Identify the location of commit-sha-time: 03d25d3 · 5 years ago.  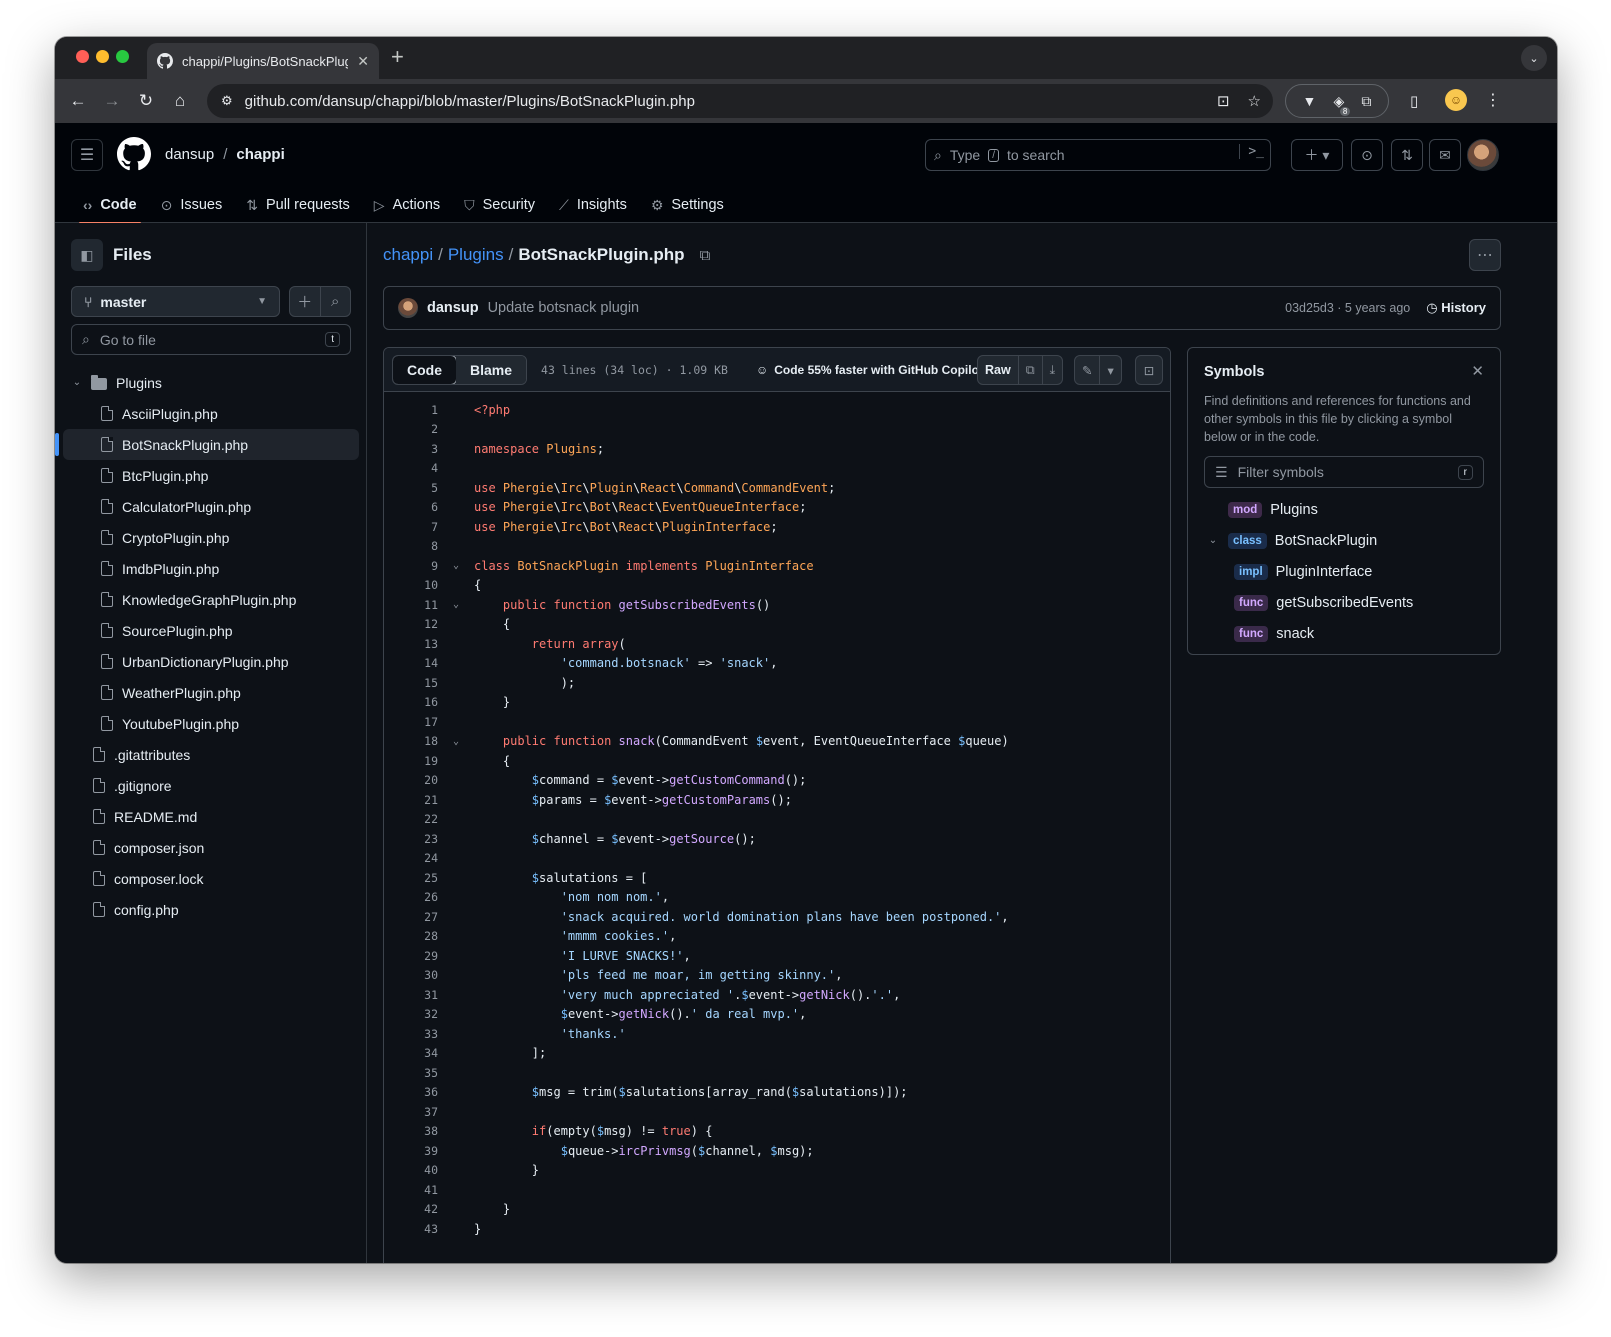
(1347, 308).